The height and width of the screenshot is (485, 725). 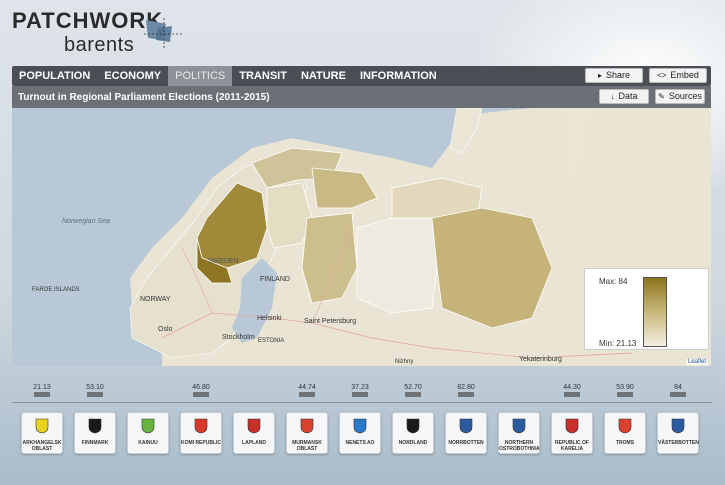 What do you see at coordinates (397, 265) in the screenshot?
I see `region-arkhangelsk` at bounding box center [397, 265].